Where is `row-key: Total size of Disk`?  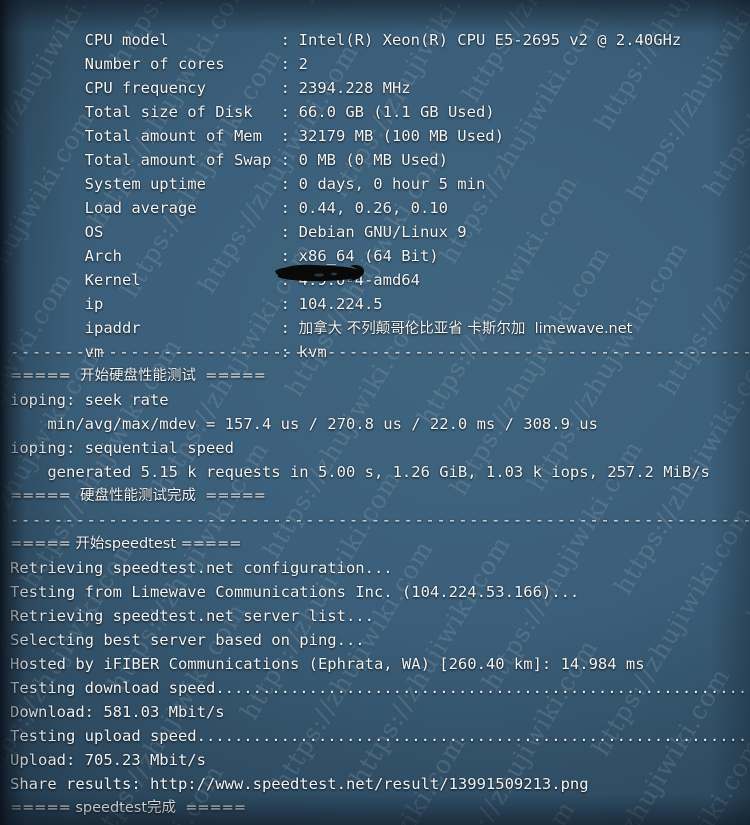
row-key: Total size of Disk is located at coordinates (168, 112).